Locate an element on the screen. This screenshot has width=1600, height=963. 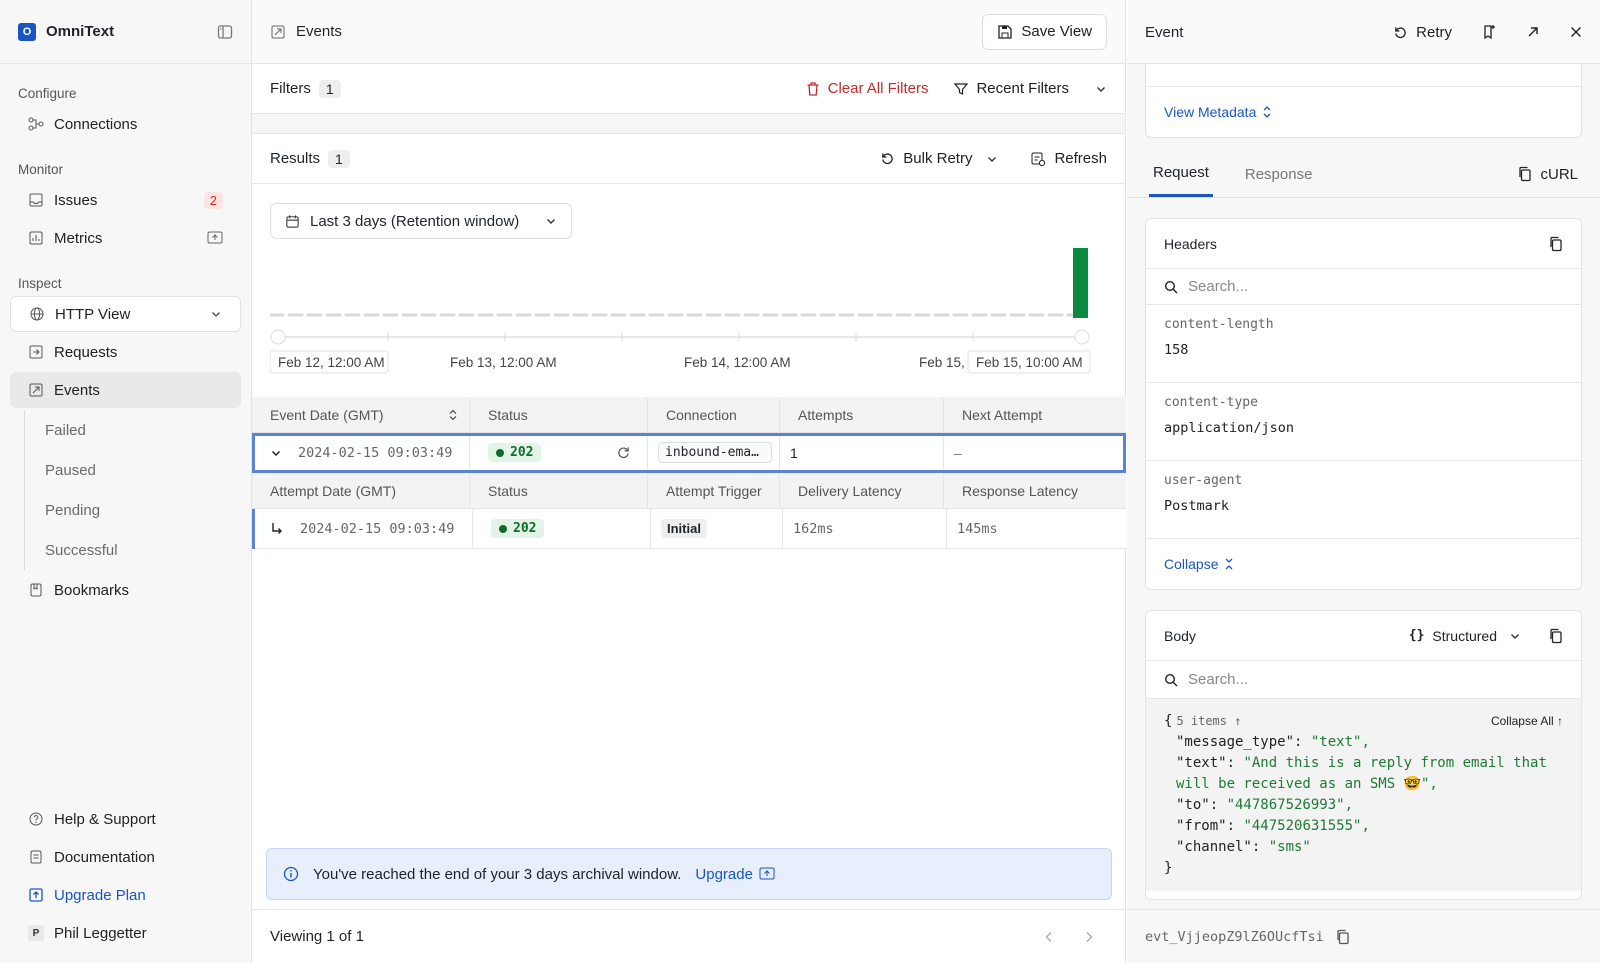
http-view-select: HTTP View is located at coordinates (125, 314).